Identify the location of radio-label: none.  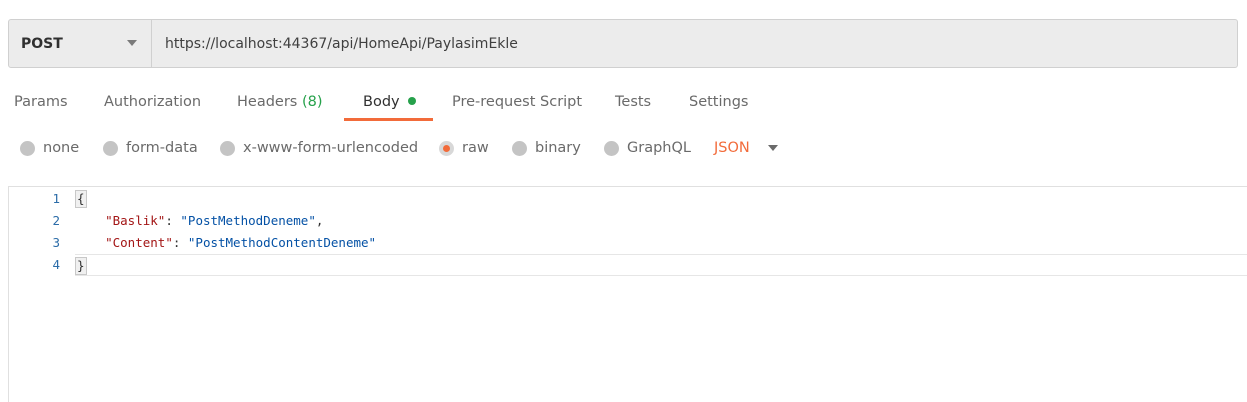
(61, 148).